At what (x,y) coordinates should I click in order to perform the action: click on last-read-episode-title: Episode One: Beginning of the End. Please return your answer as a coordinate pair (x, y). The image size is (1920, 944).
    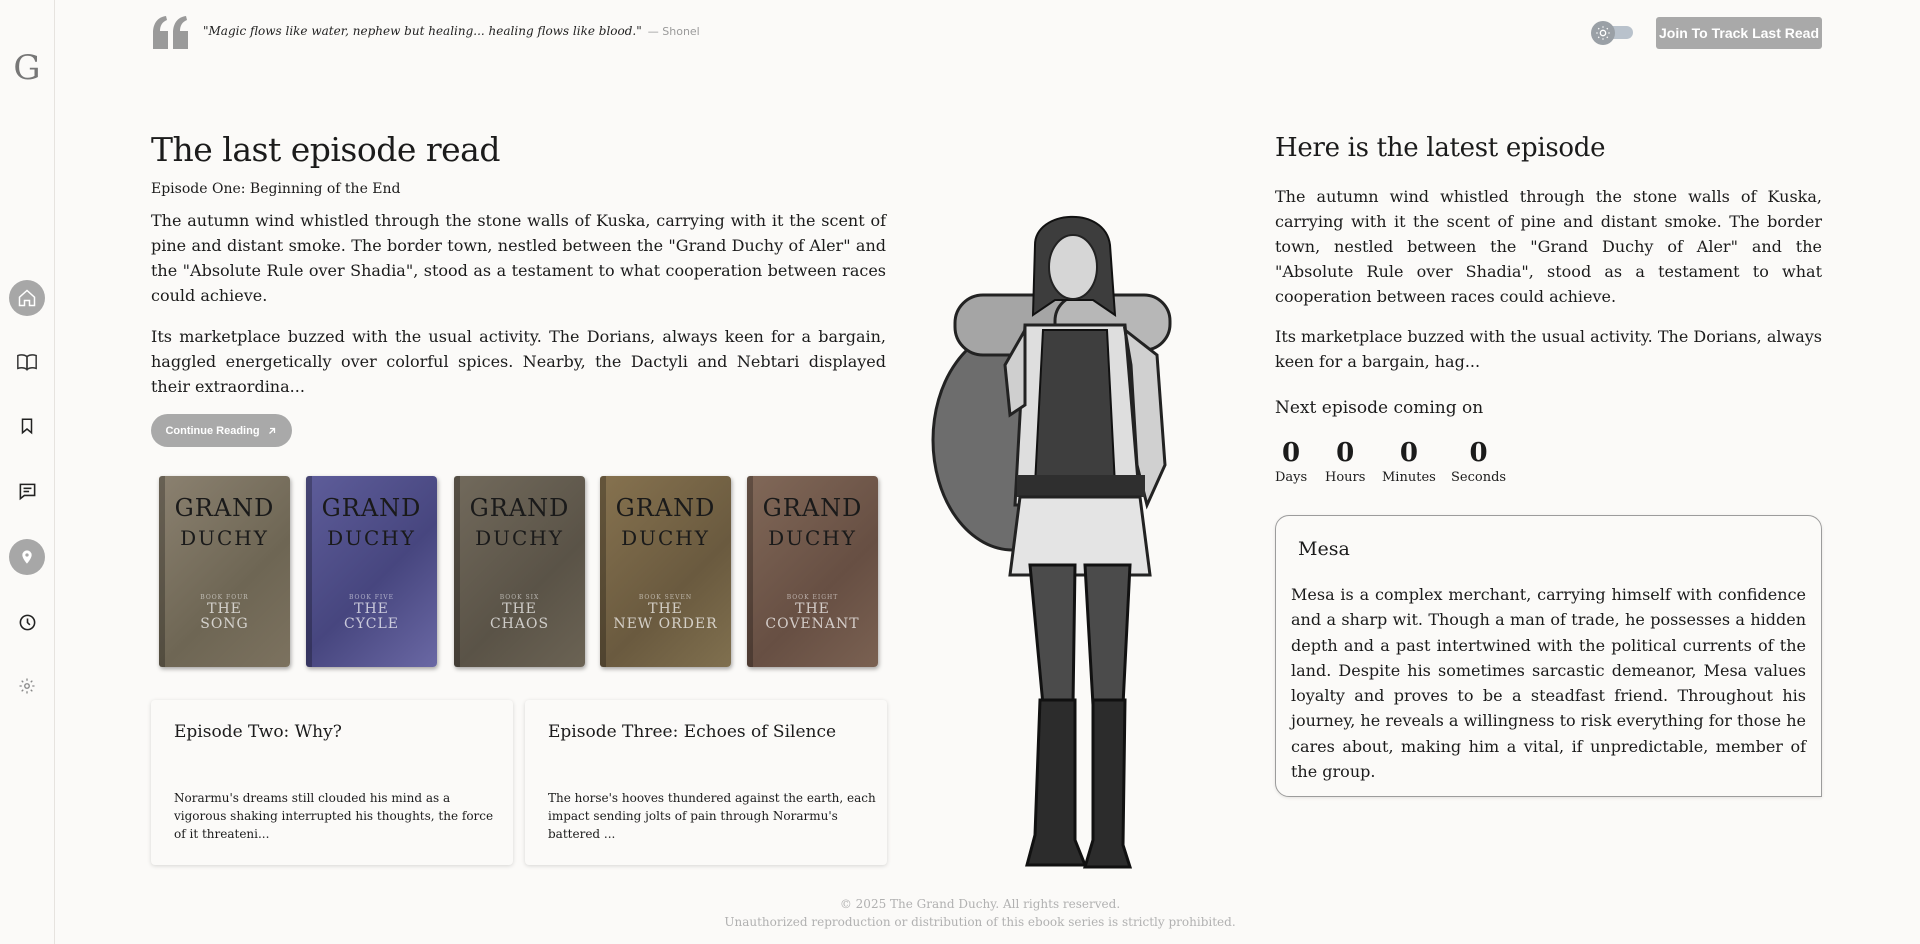
    Looking at the image, I should click on (276, 189).